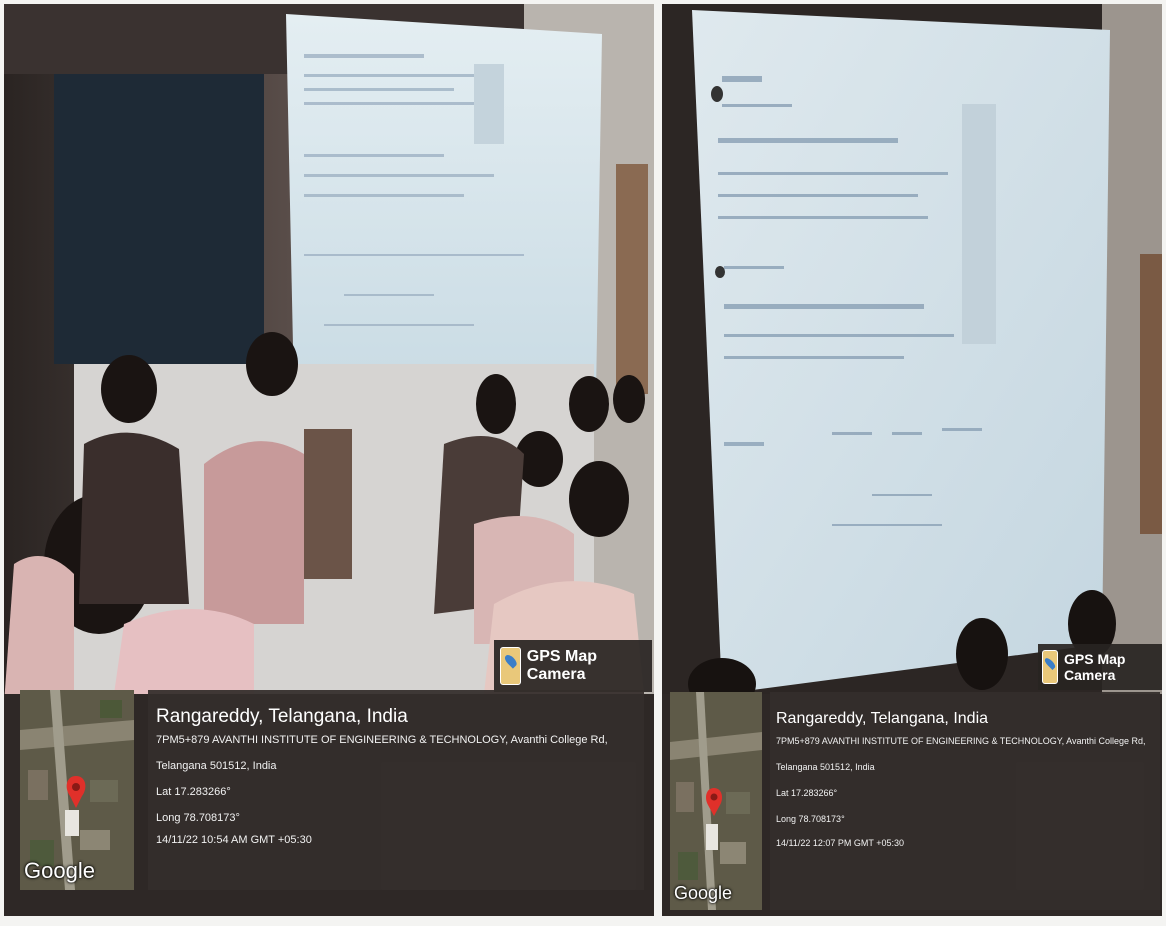  What do you see at coordinates (159, 219) in the screenshot?
I see `blackboard` at bounding box center [159, 219].